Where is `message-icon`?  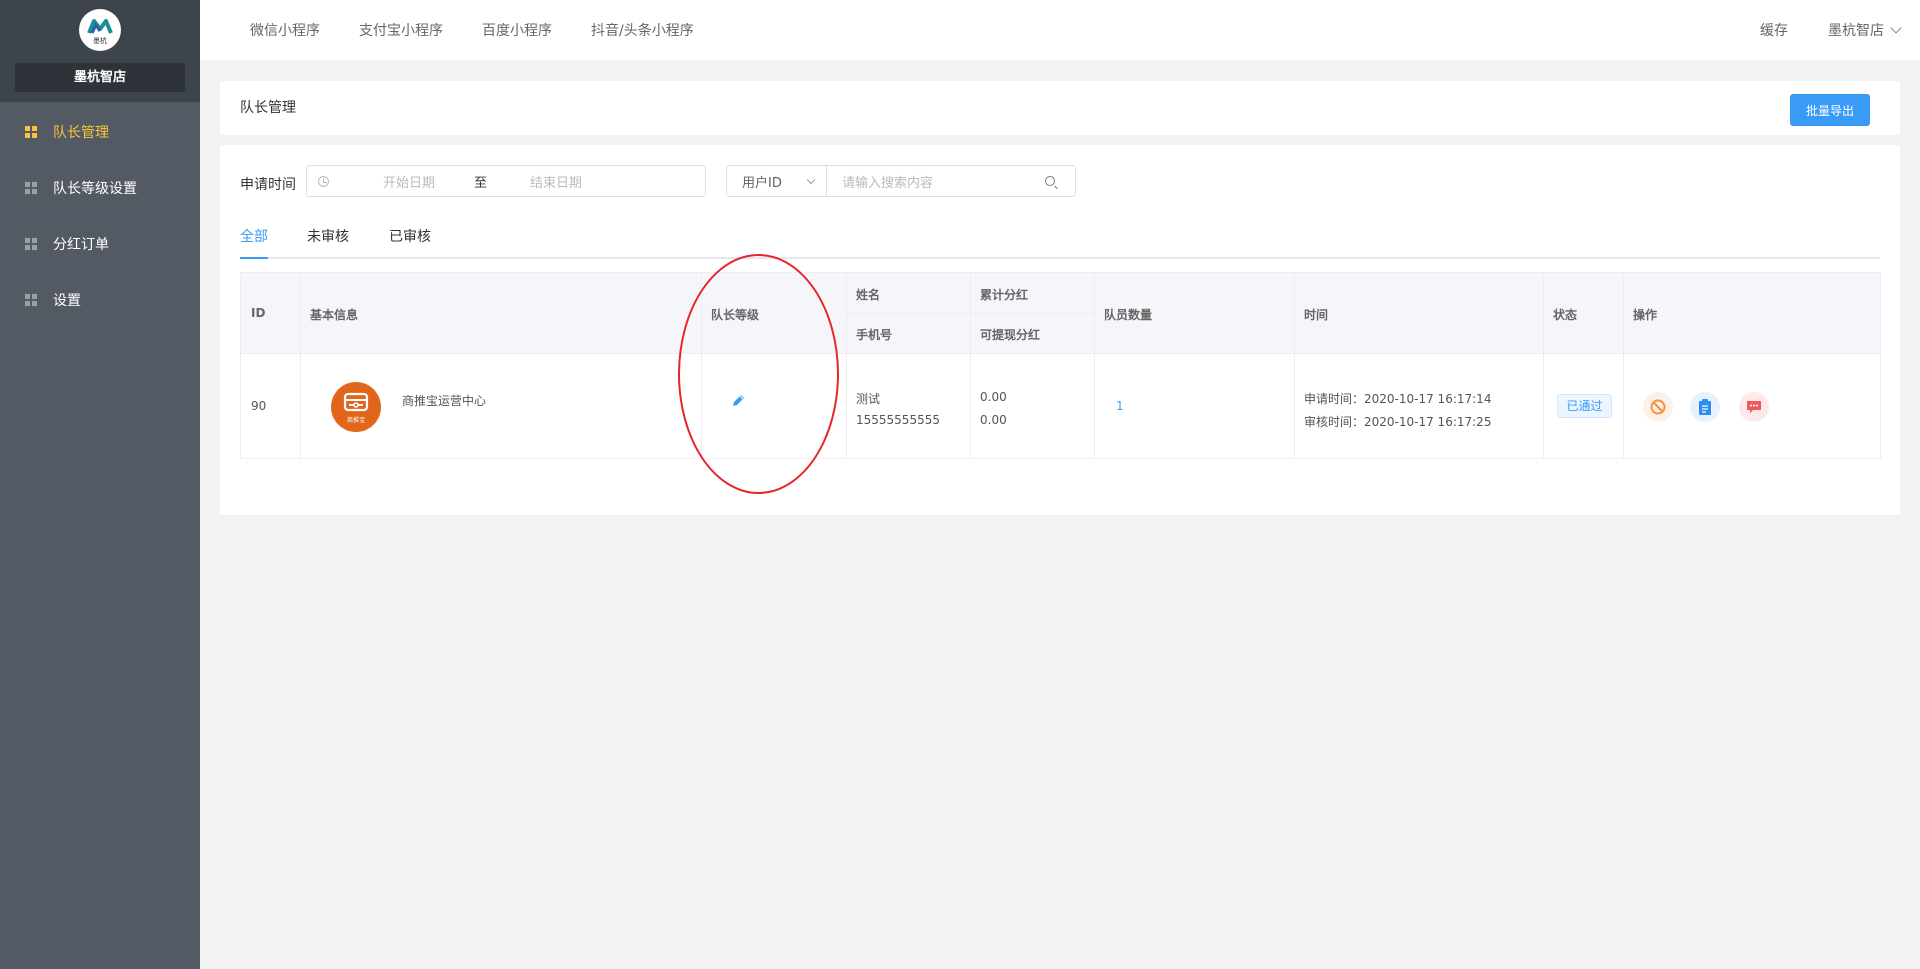 message-icon is located at coordinates (1754, 407).